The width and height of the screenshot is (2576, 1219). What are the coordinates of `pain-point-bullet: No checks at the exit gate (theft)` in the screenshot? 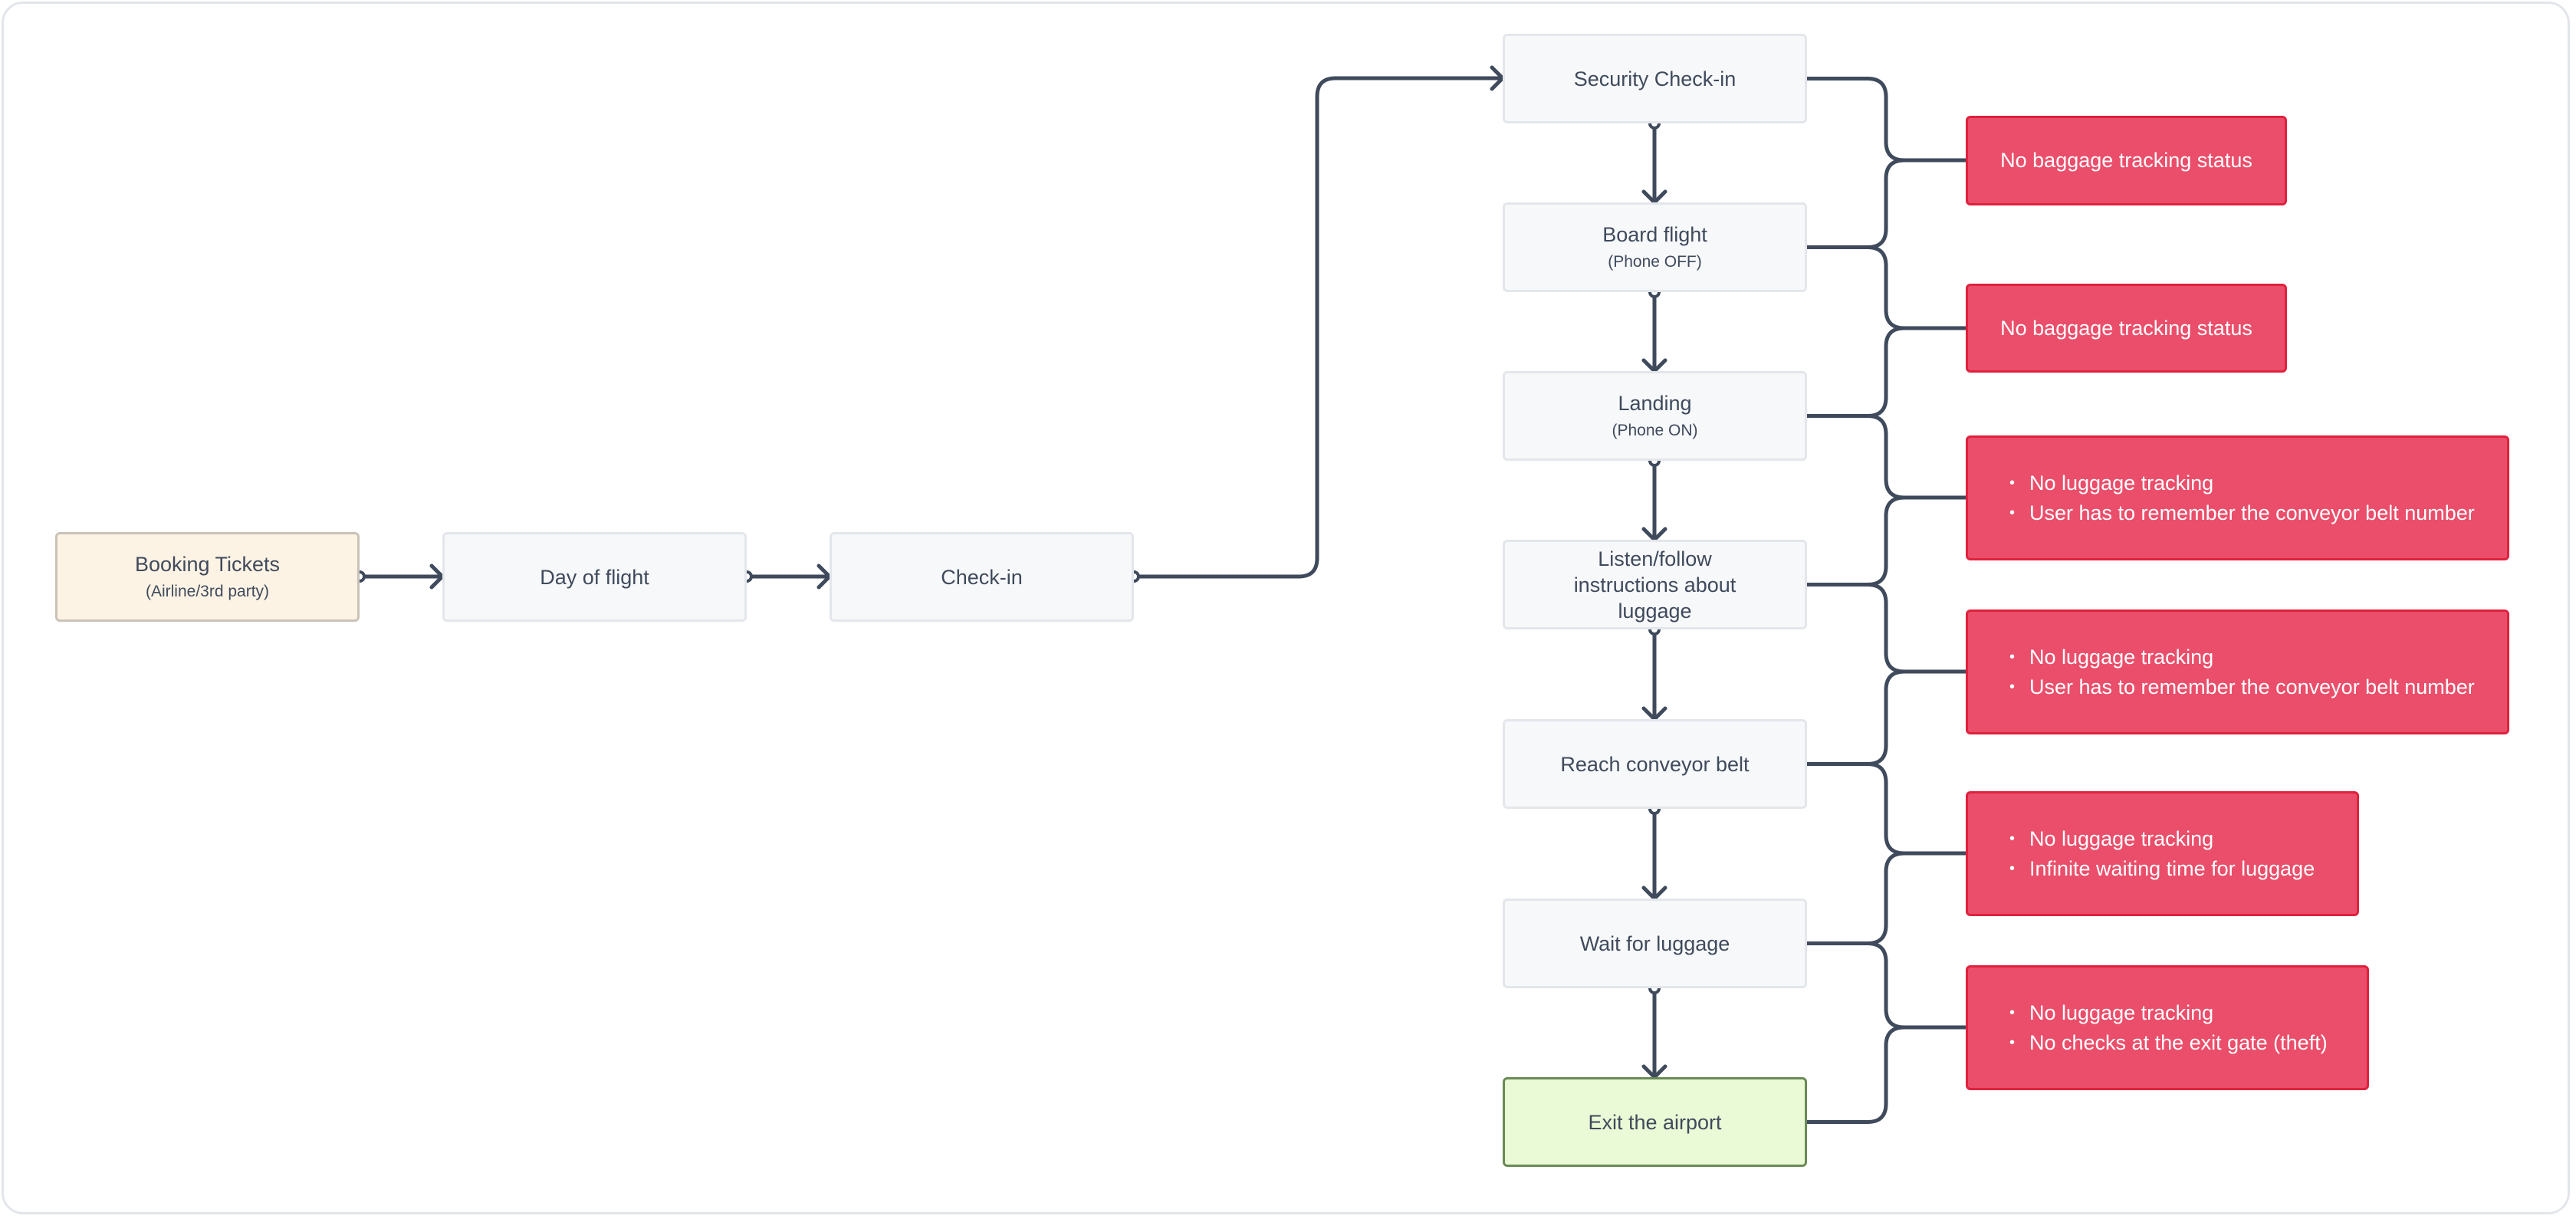 It's located at (2169, 1043).